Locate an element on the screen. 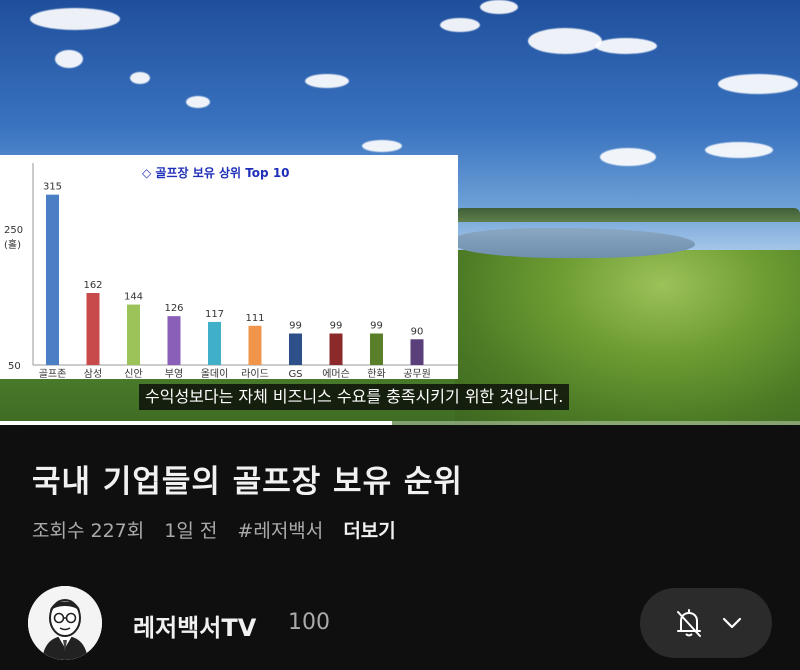 The height and width of the screenshot is (670, 800). category-label: 에머슨 is located at coordinates (336, 373).